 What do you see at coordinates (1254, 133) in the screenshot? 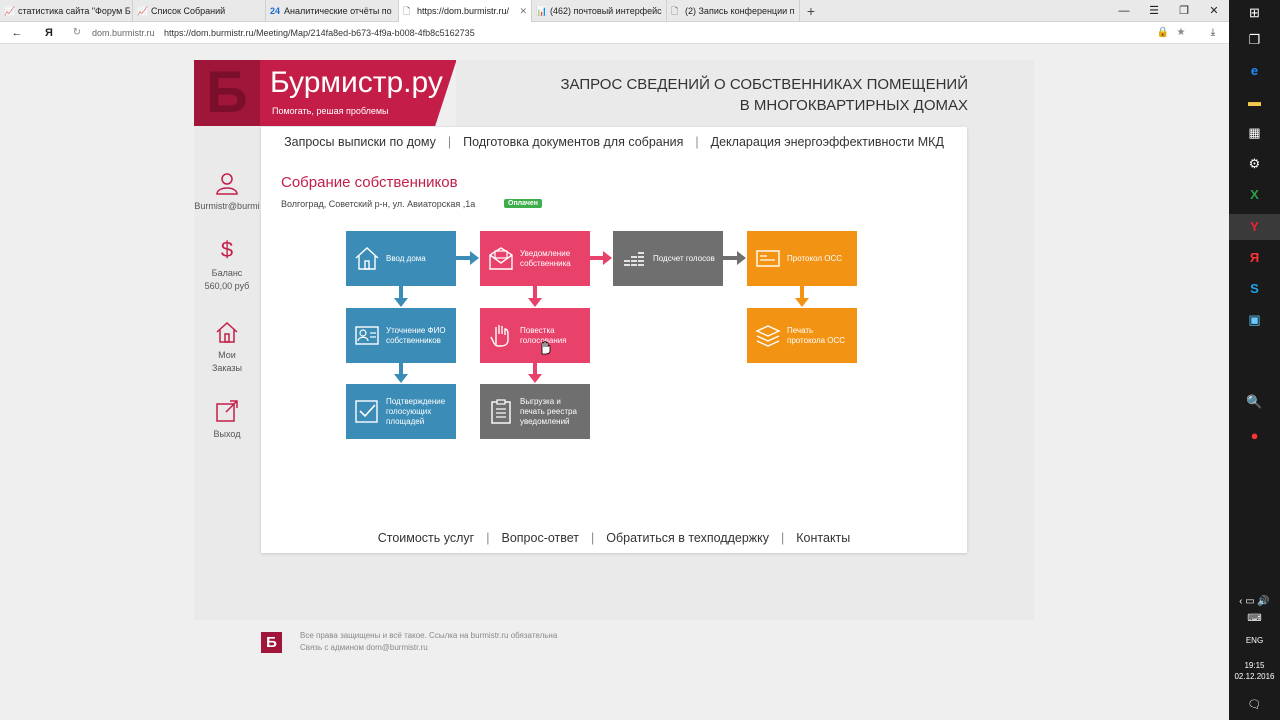
I see `store-icon: ▦` at bounding box center [1254, 133].